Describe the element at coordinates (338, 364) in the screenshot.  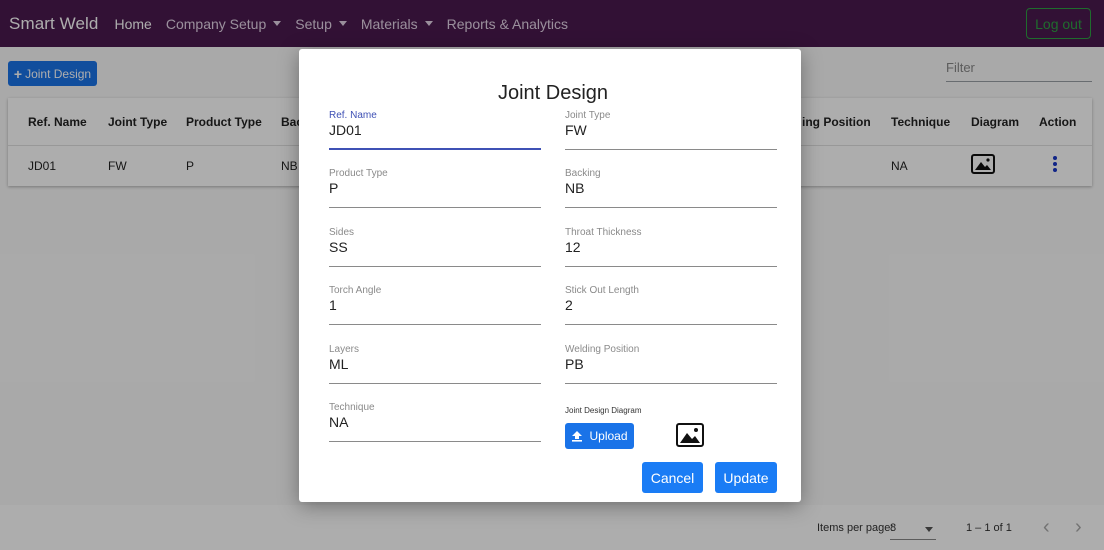
I see `field-value: ML` at that location.